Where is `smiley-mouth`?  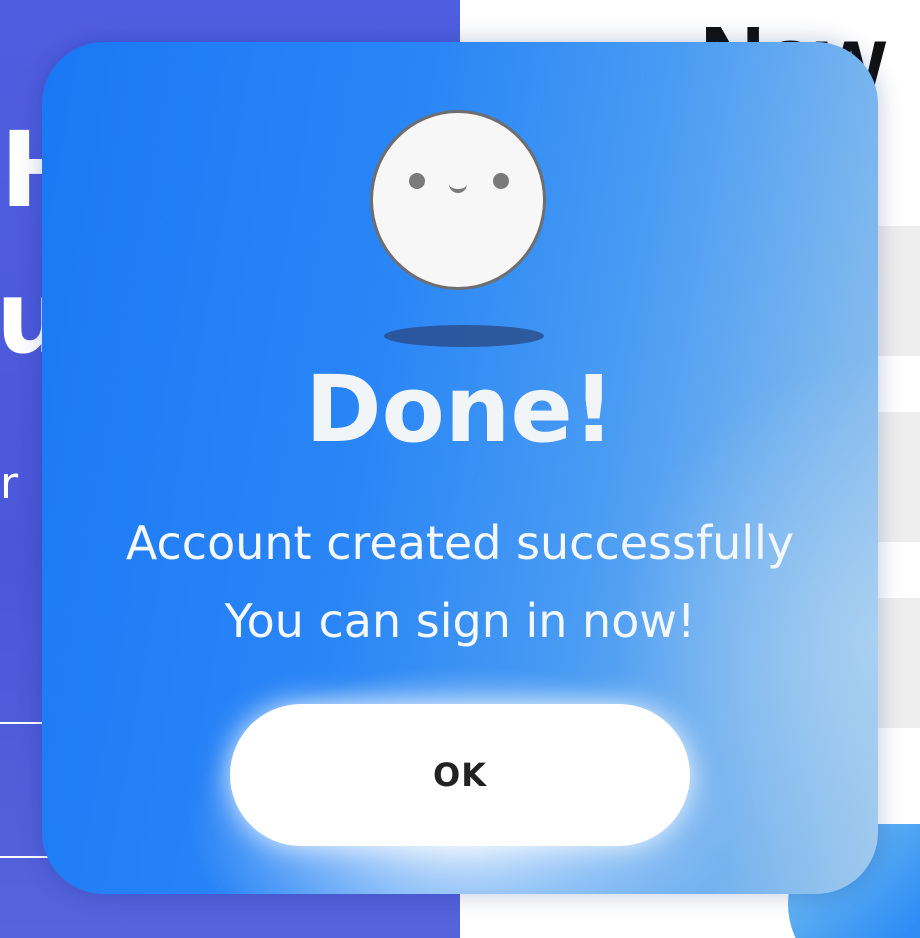
smiley-mouth is located at coordinates (458, 185).